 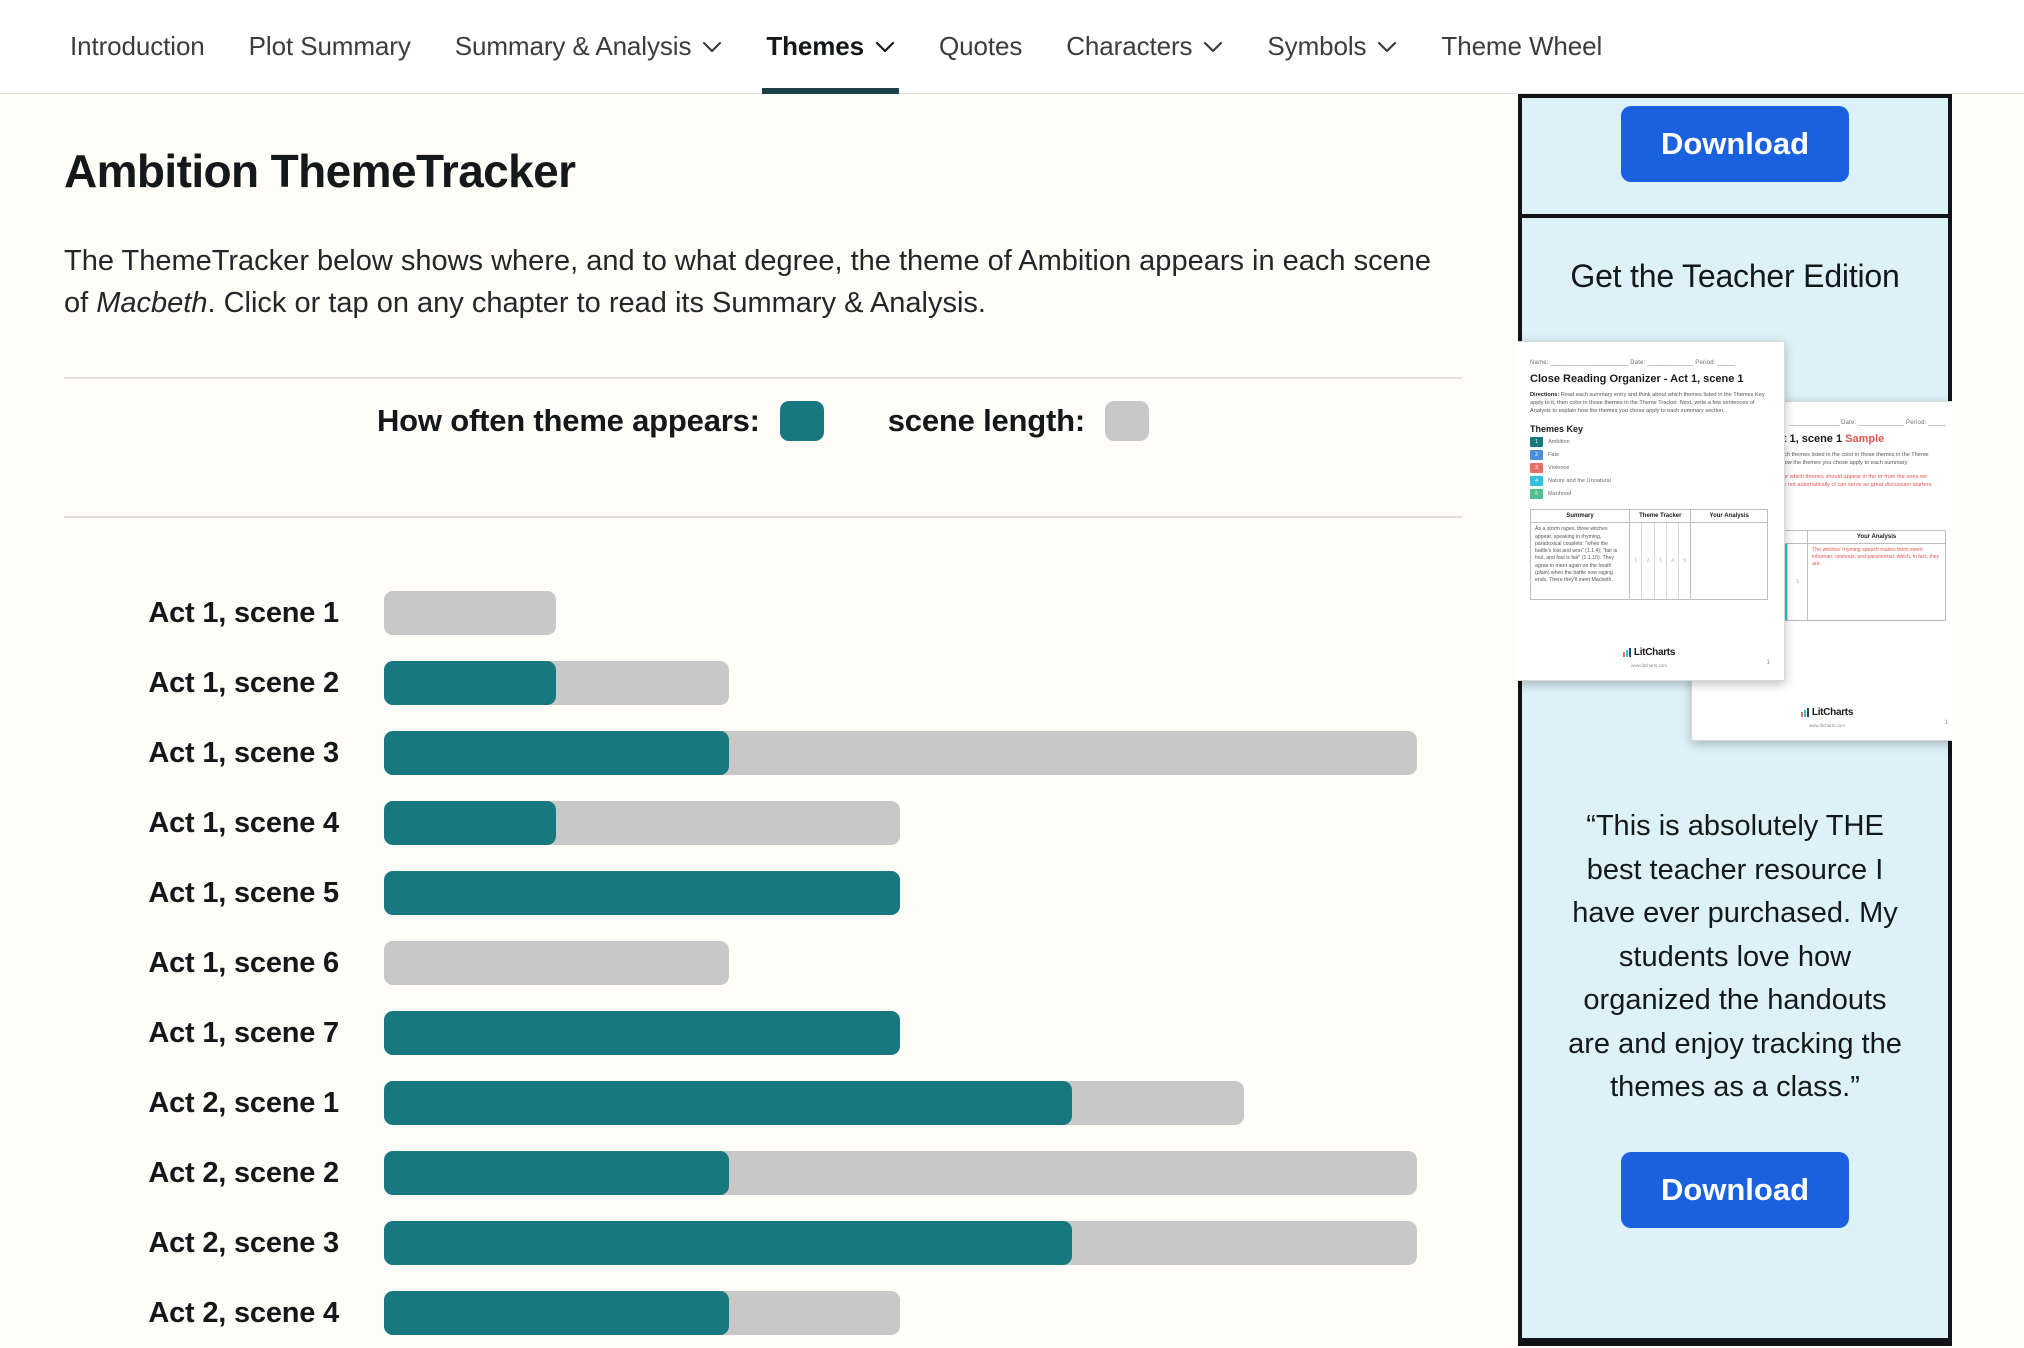 I want to click on doc-b-footer: LitCharts www.litcharts.com, so click(x=1822, y=716).